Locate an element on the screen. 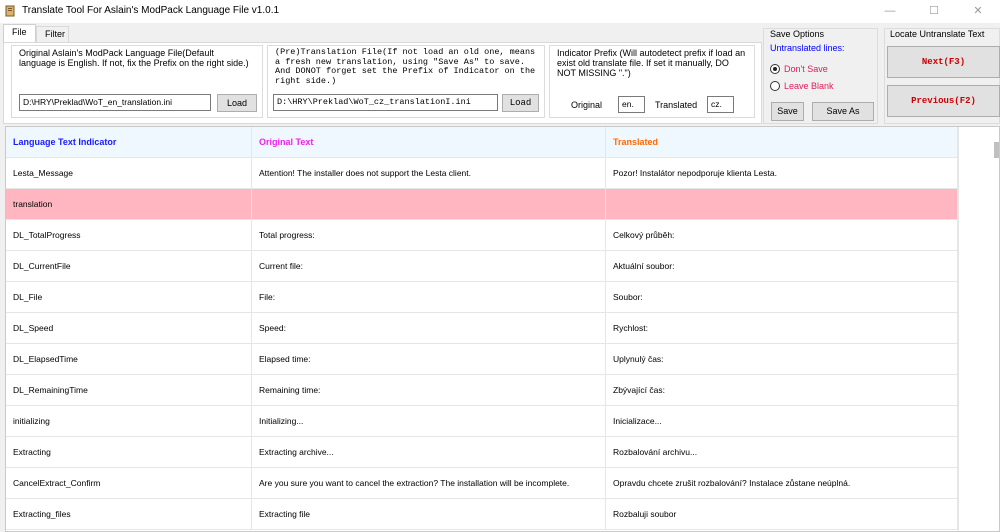  dont-save-radio is located at coordinates (775, 69).